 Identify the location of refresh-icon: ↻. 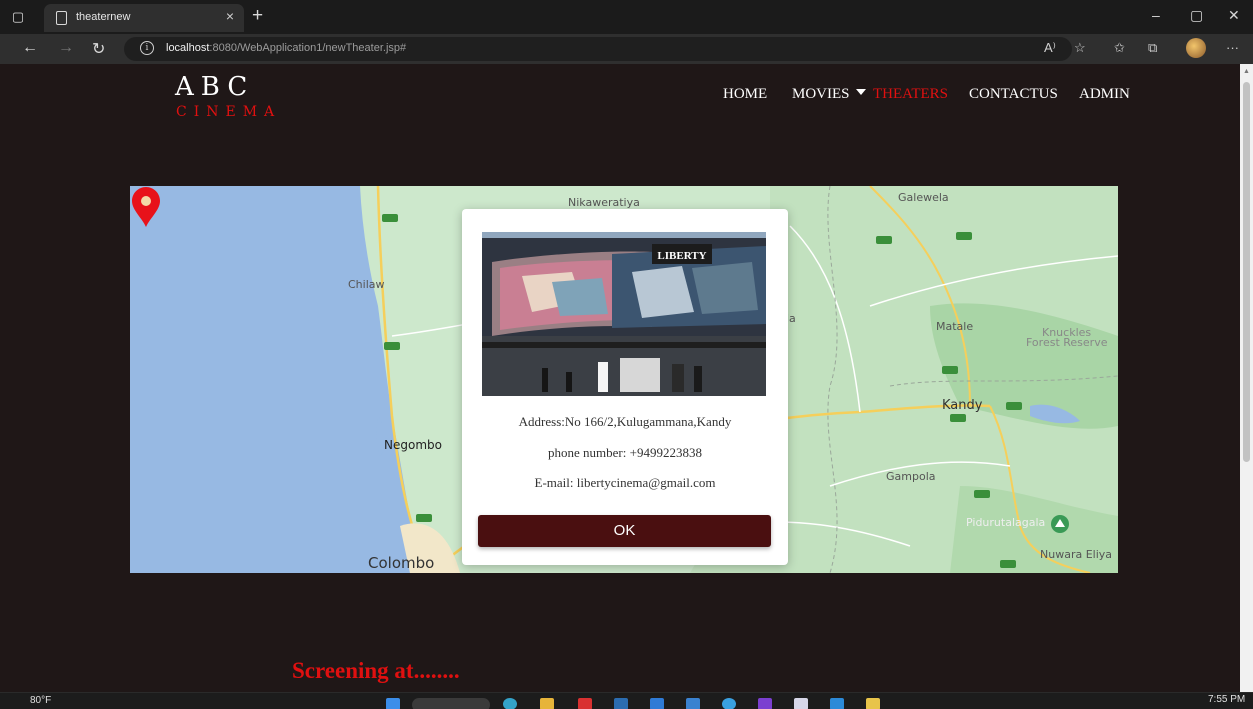
(98, 49).